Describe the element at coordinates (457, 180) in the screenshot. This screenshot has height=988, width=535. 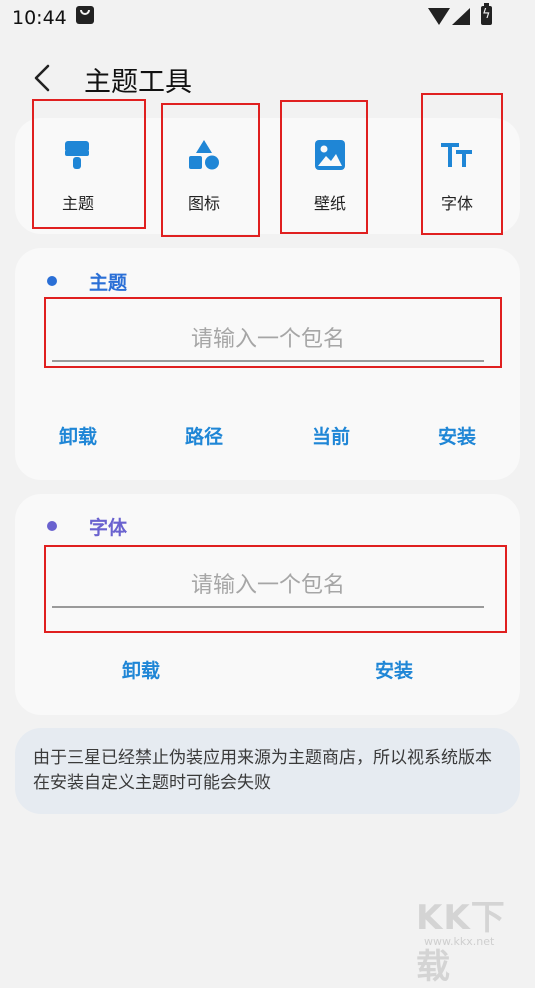
I see `tool-font-button: 字体` at that location.